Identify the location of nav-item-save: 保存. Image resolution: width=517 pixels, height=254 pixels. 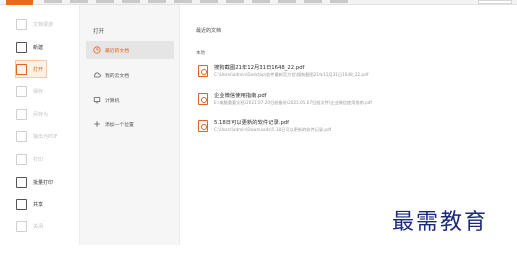
(45, 91).